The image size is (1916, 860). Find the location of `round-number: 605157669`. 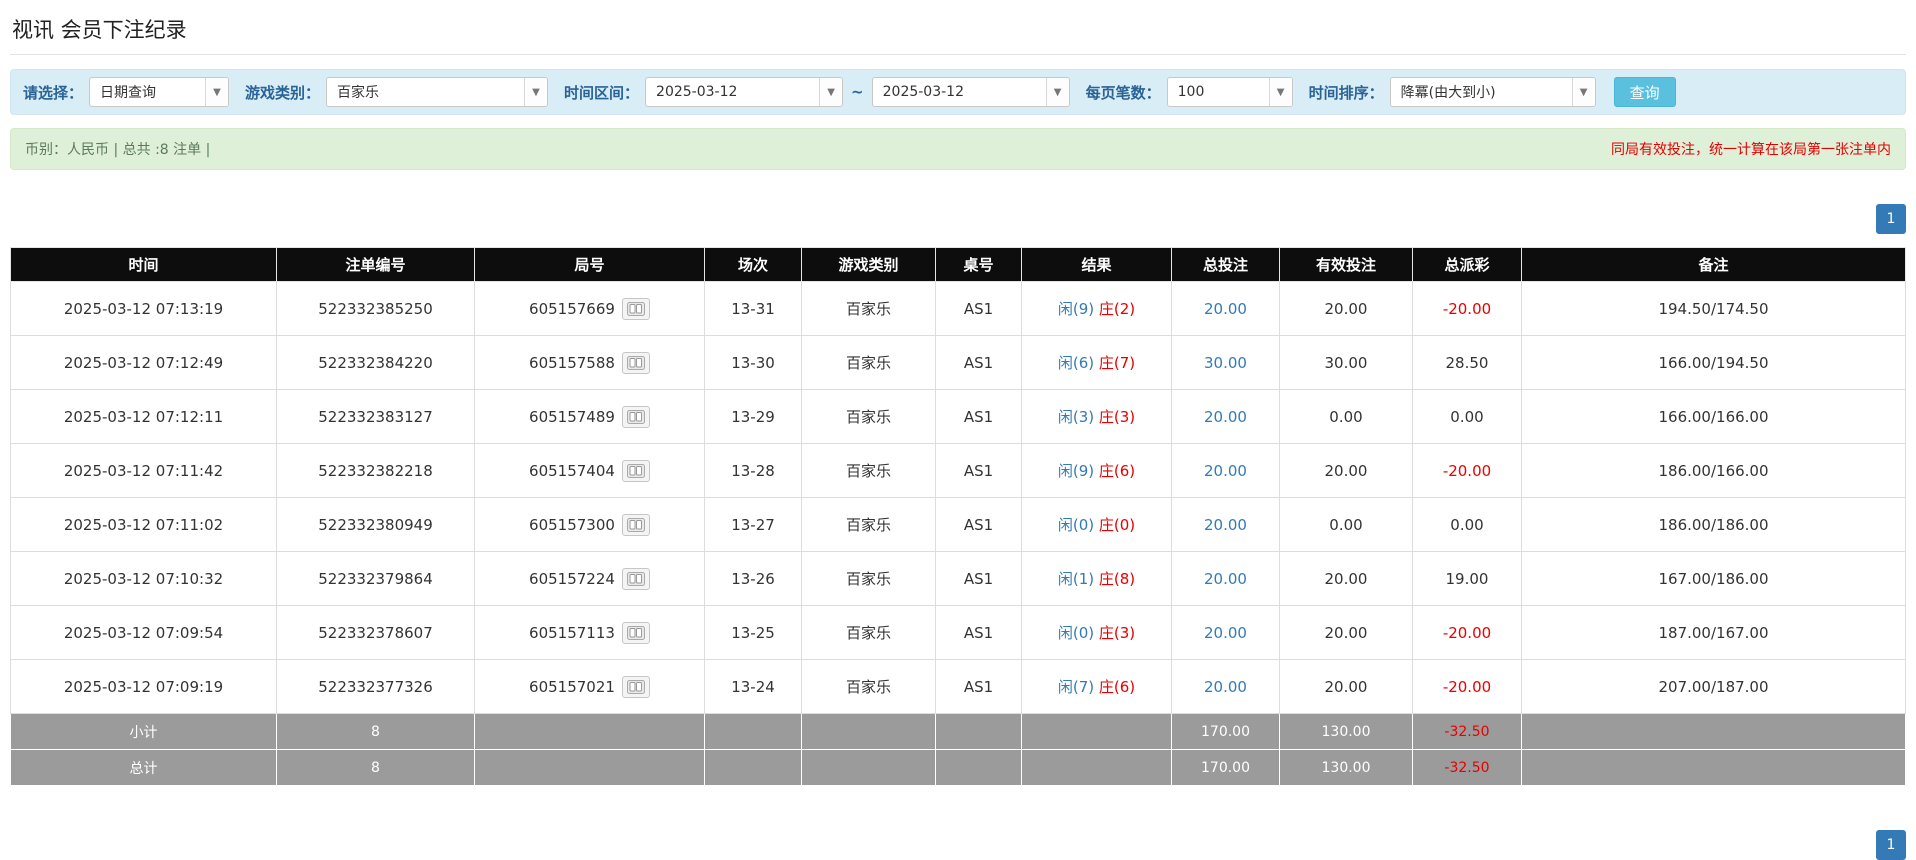

round-number: 605157669 is located at coordinates (572, 308).